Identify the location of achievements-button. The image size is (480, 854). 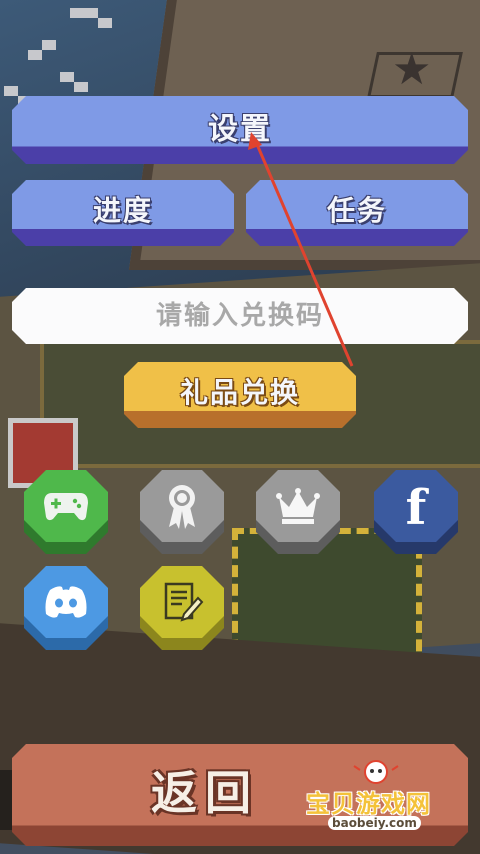
(182, 512).